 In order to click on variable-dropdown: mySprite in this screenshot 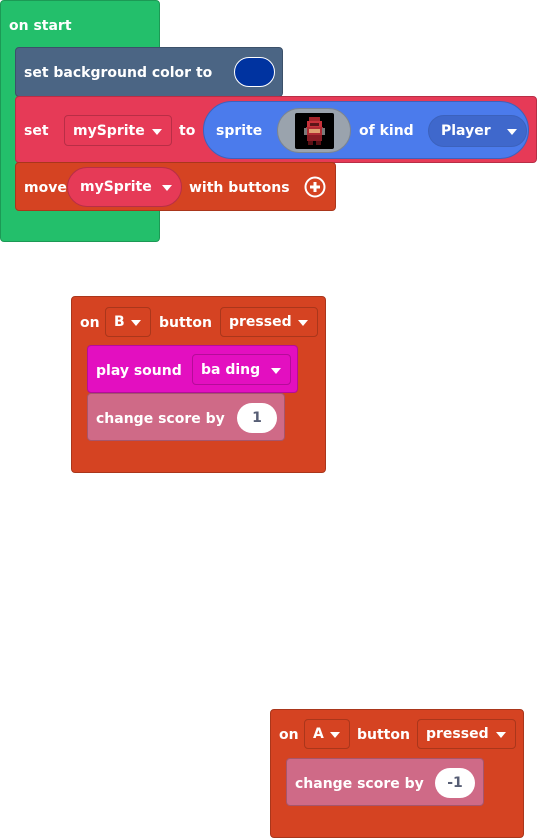, I will do `click(118, 130)`.